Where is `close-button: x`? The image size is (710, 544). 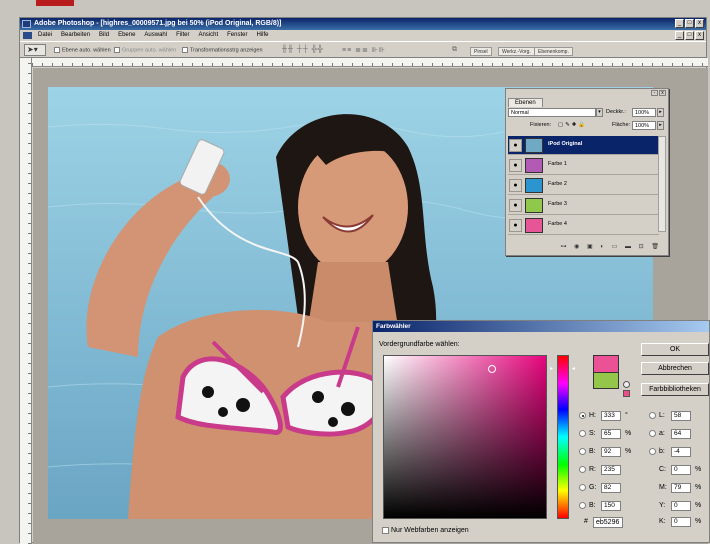 close-button: x is located at coordinates (699, 23).